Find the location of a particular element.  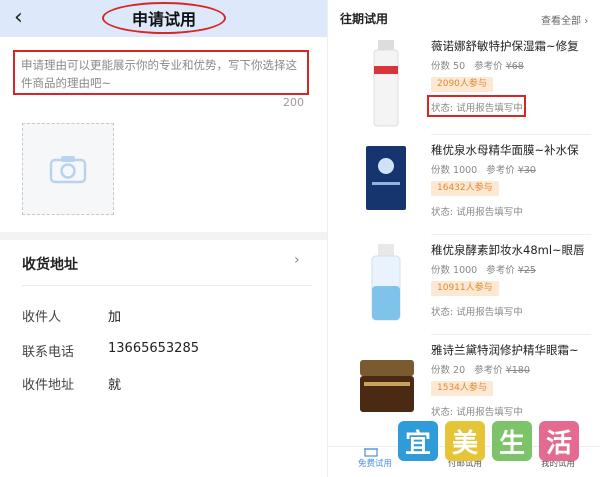

section-separator is located at coordinates (163, 236).